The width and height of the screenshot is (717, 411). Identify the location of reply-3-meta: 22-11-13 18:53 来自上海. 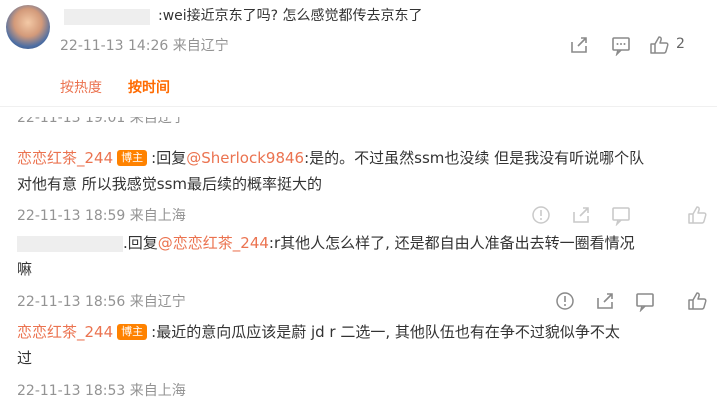
(101, 391).